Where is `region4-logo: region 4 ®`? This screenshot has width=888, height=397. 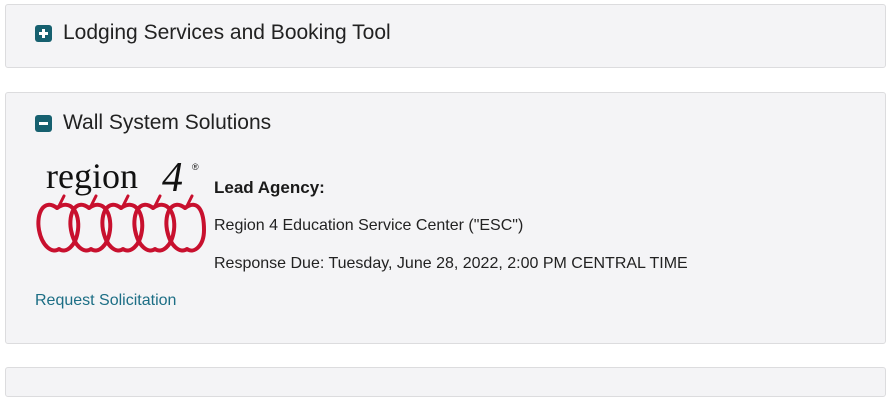
region4-logo: region 4 ® is located at coordinates (121, 205).